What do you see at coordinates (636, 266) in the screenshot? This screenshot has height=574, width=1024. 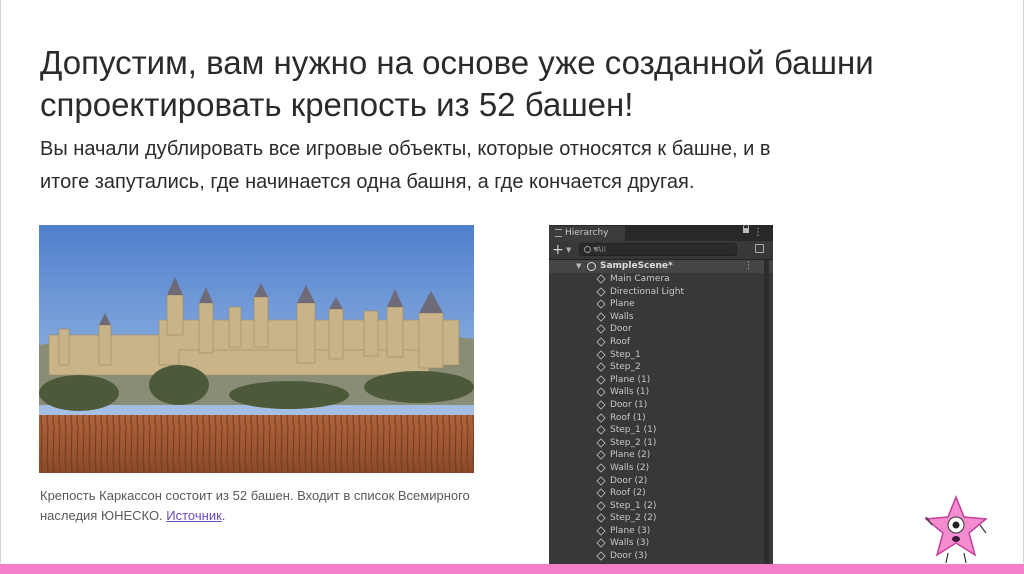 I see `scene-name: SampleScene*` at bounding box center [636, 266].